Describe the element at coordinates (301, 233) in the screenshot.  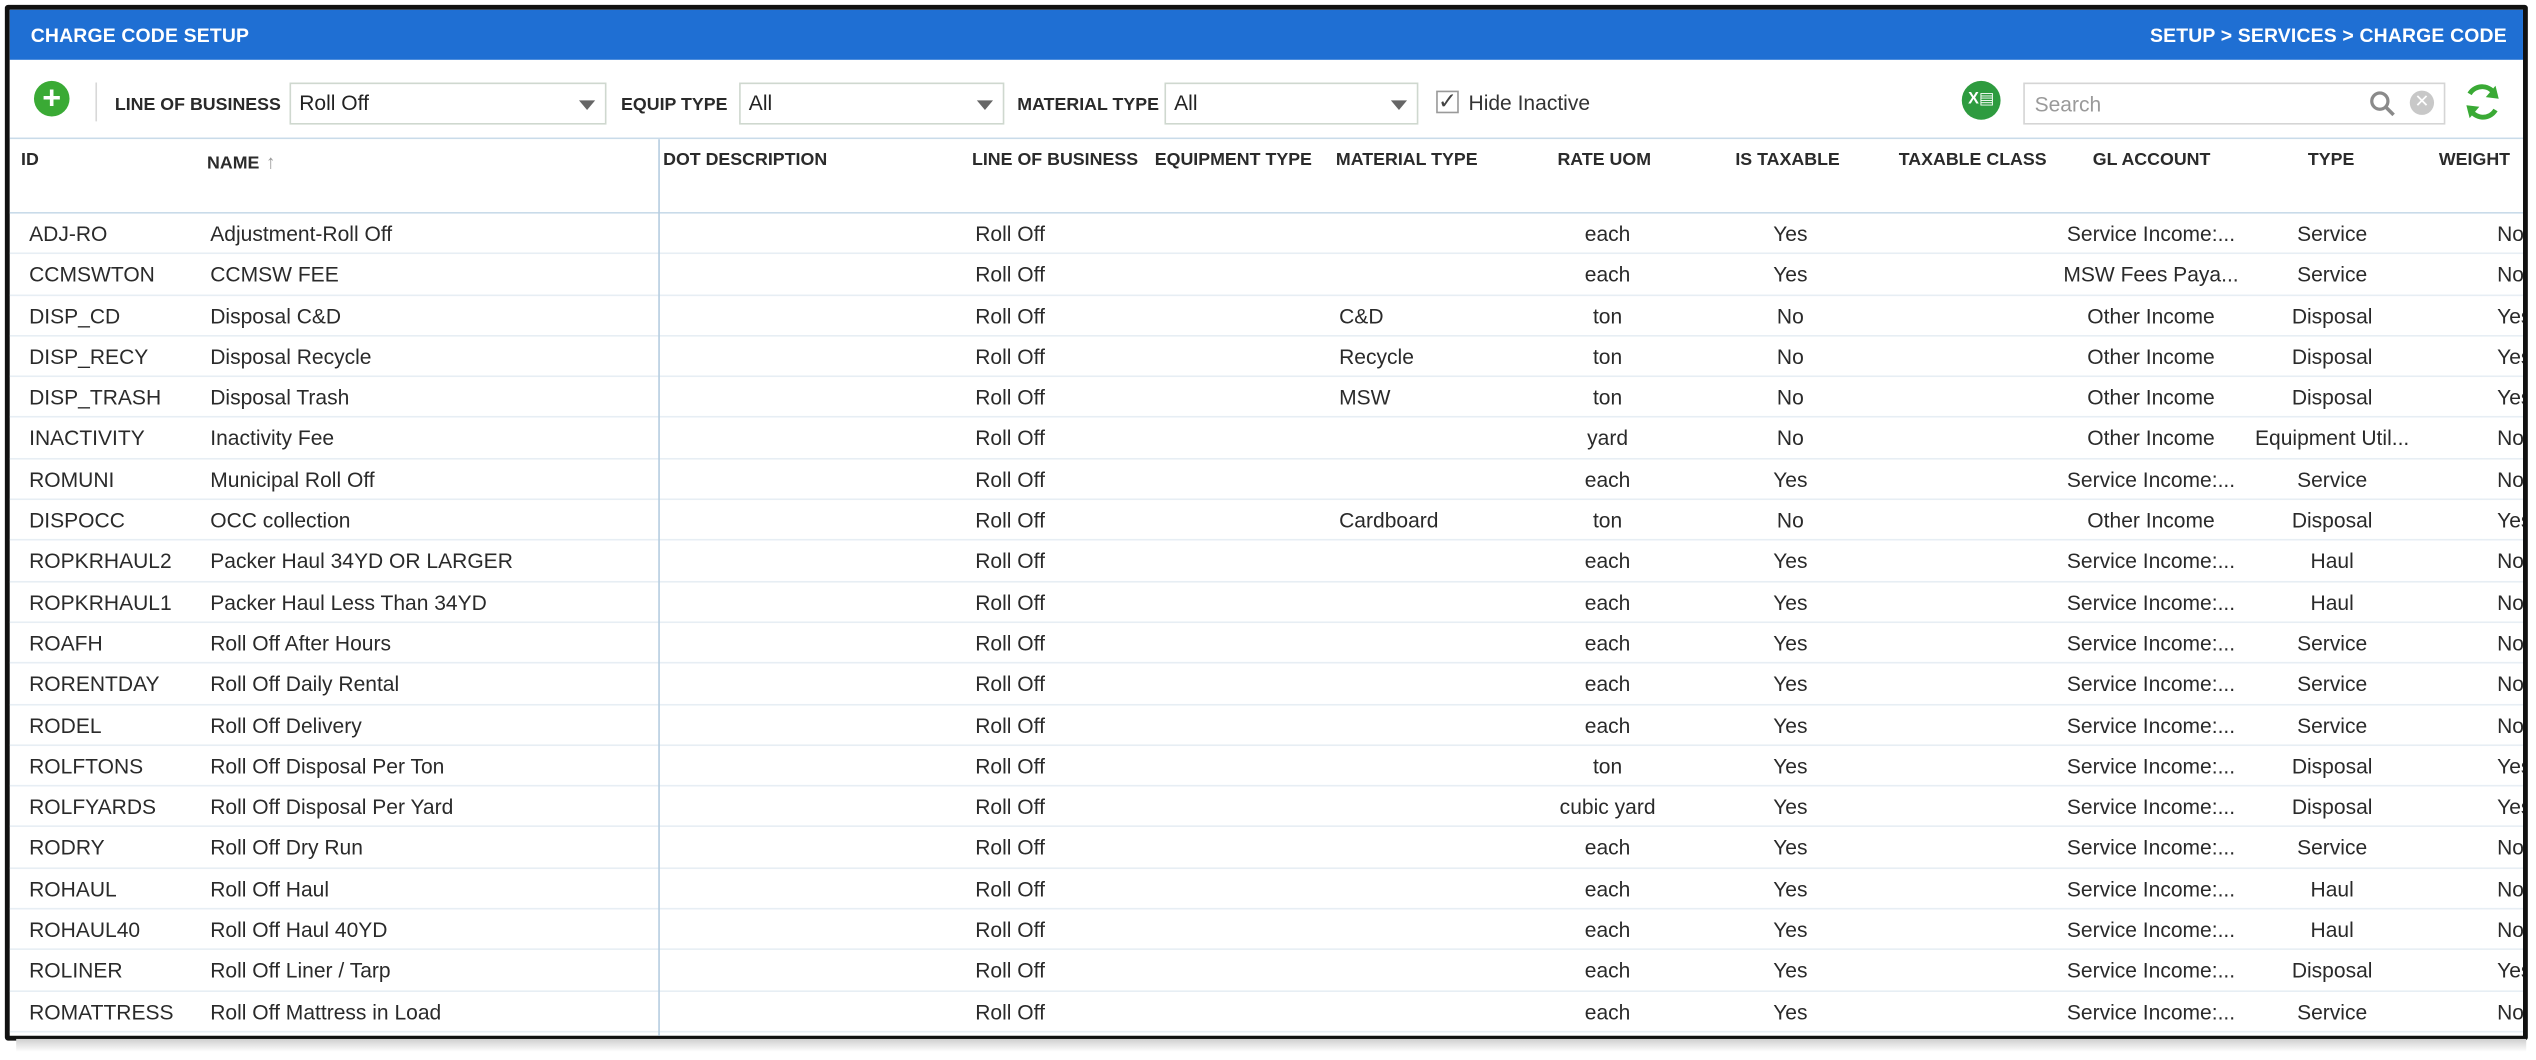
I see `charge-code-name: Adjustment-Roll Off` at that location.